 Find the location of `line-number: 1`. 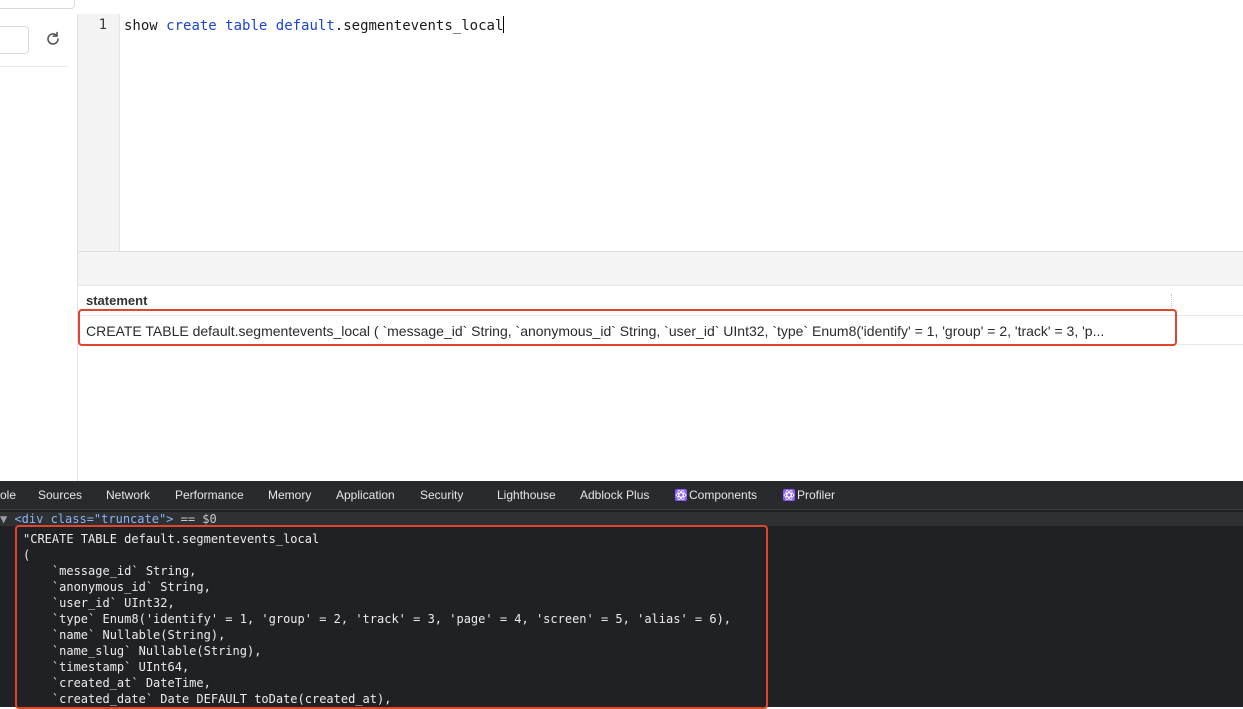

line-number: 1 is located at coordinates (102, 25).